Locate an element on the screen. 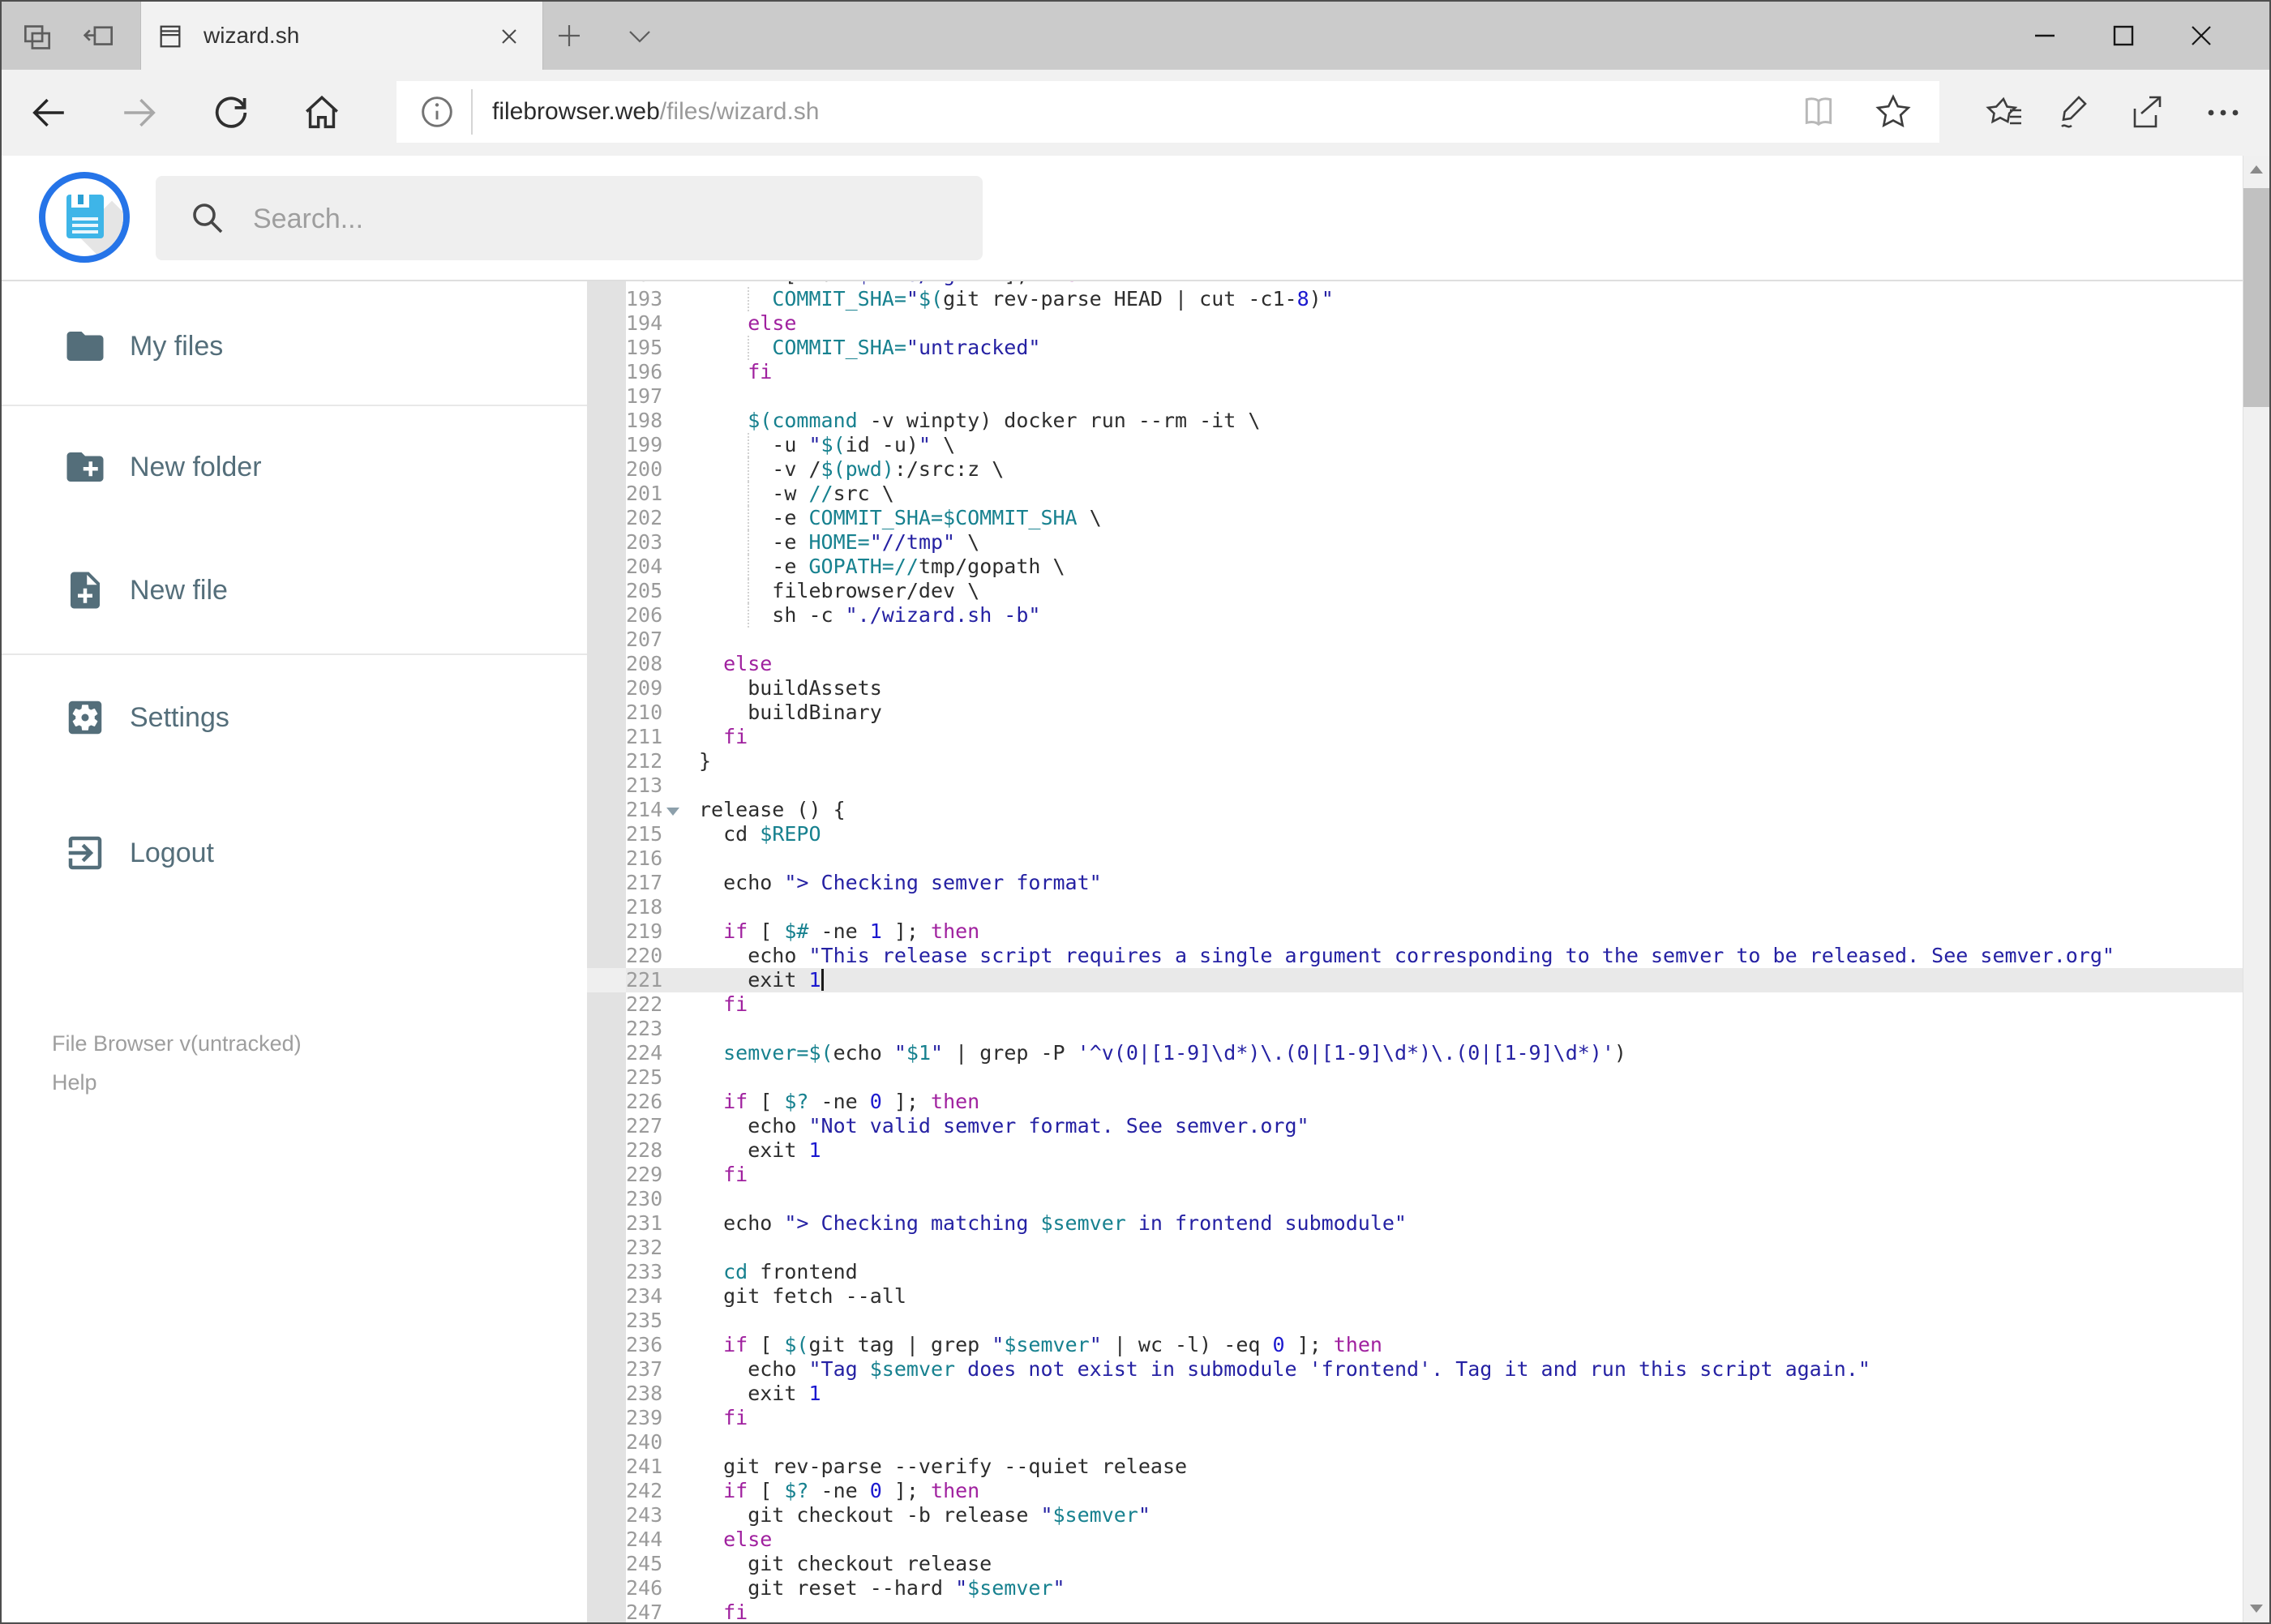 This screenshot has height=1624, width=2271. code-line: 243 git checkout -b release "$semver" is located at coordinates (1434, 1515).